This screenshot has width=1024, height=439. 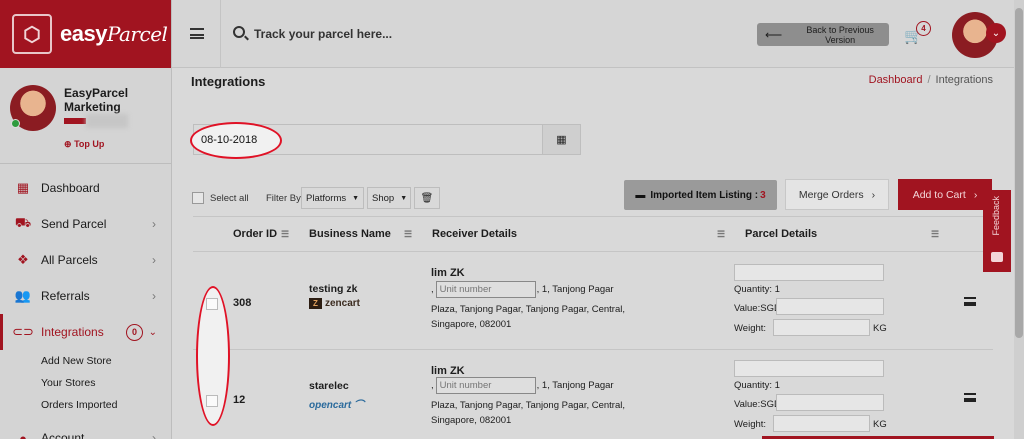 What do you see at coordinates (923, 28) in the screenshot?
I see `cart-count-badge: 4` at bounding box center [923, 28].